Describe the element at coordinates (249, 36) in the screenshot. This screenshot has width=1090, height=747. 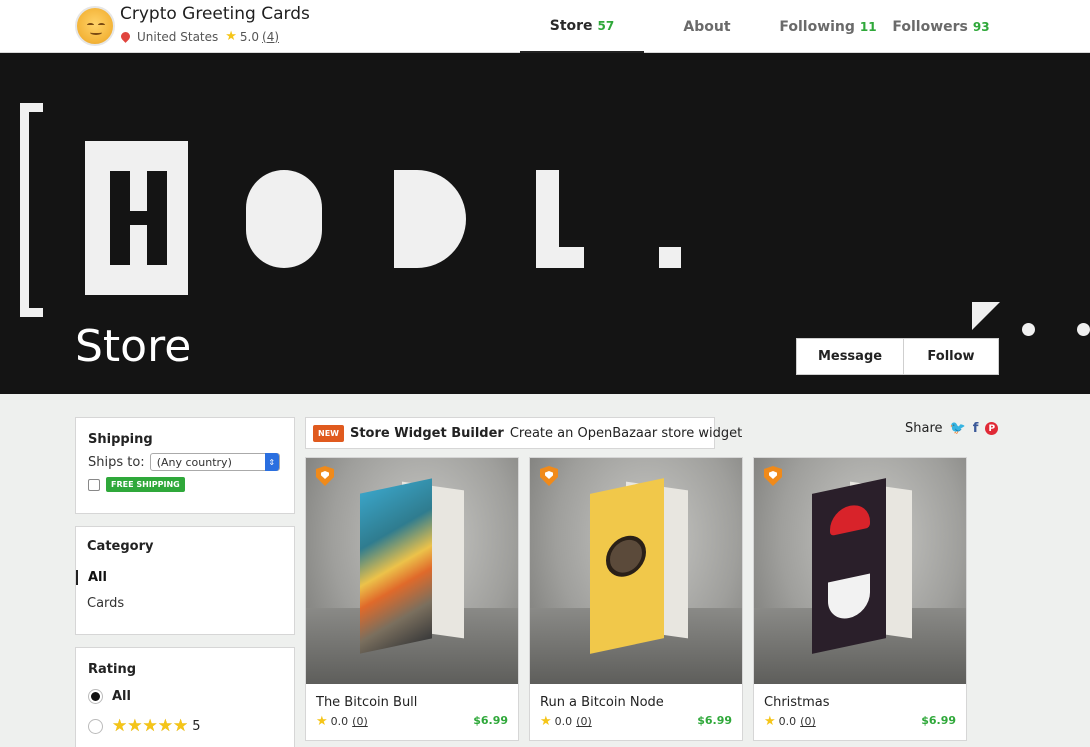
I see `store-rating: 5.0` at that location.